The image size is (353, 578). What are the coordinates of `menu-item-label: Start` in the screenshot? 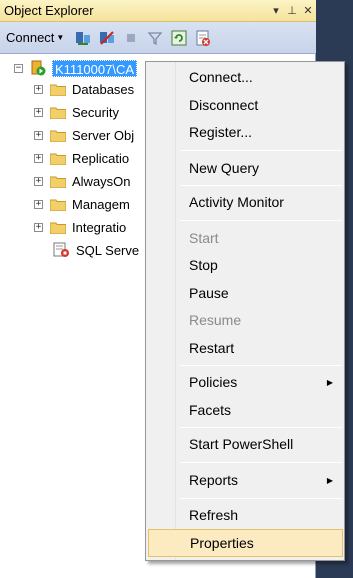 It's located at (204, 238).